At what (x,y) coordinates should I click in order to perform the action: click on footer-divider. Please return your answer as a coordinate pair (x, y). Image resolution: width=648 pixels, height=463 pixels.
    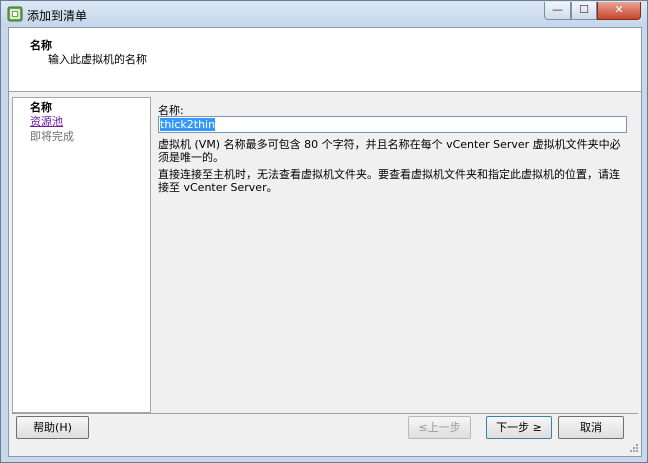
    Looking at the image, I should click on (325, 413).